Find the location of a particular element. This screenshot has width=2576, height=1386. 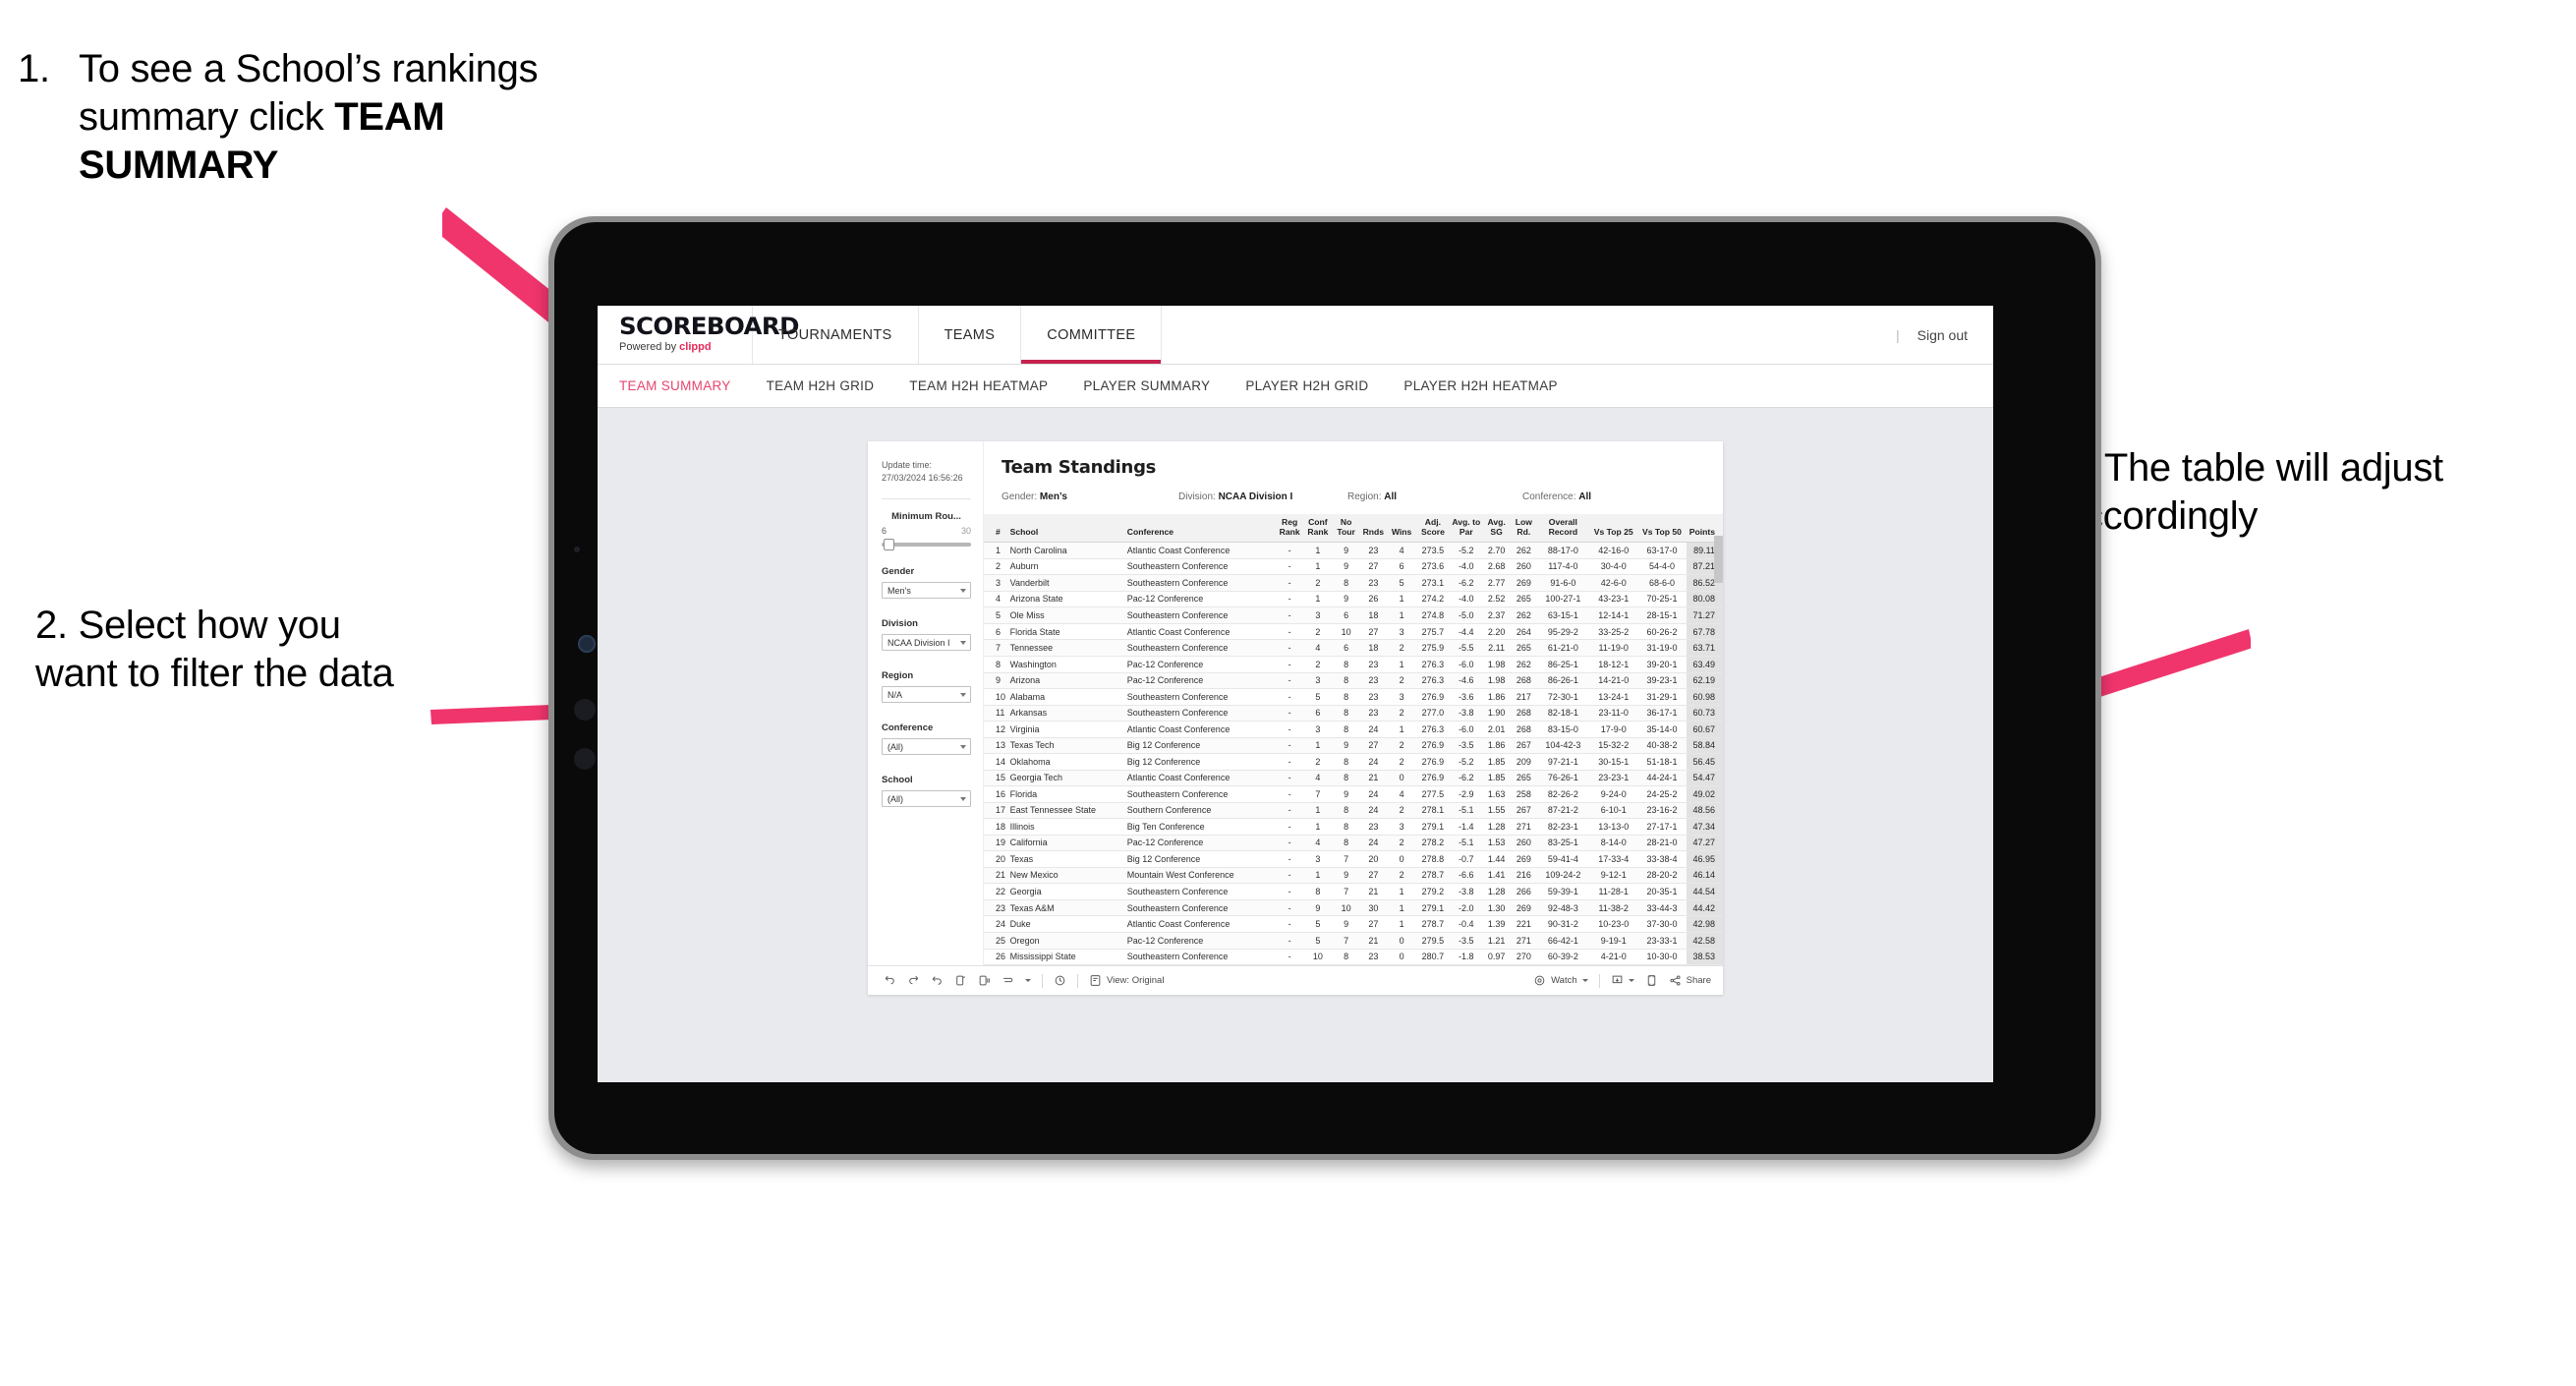

chevron-down-icon is located at coordinates (1028, 981).